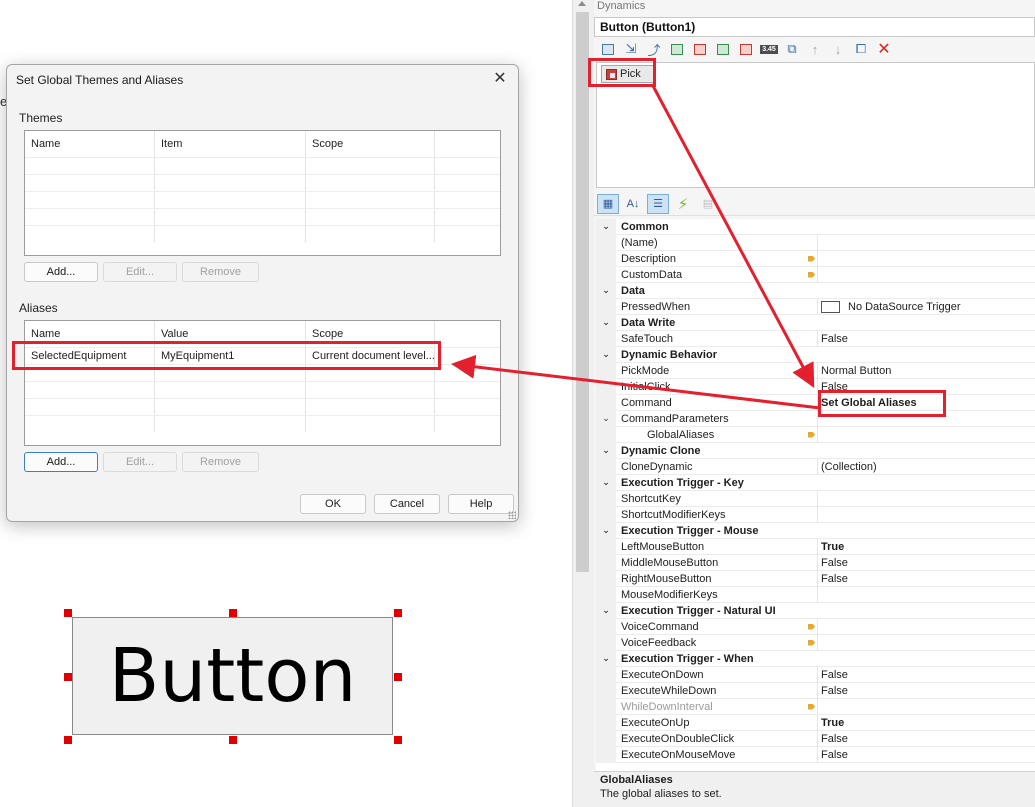 The height and width of the screenshot is (807, 1035). Describe the element at coordinates (815, 354) in the screenshot. I see `property-category: ⌄ Dynamic Behavior` at that location.